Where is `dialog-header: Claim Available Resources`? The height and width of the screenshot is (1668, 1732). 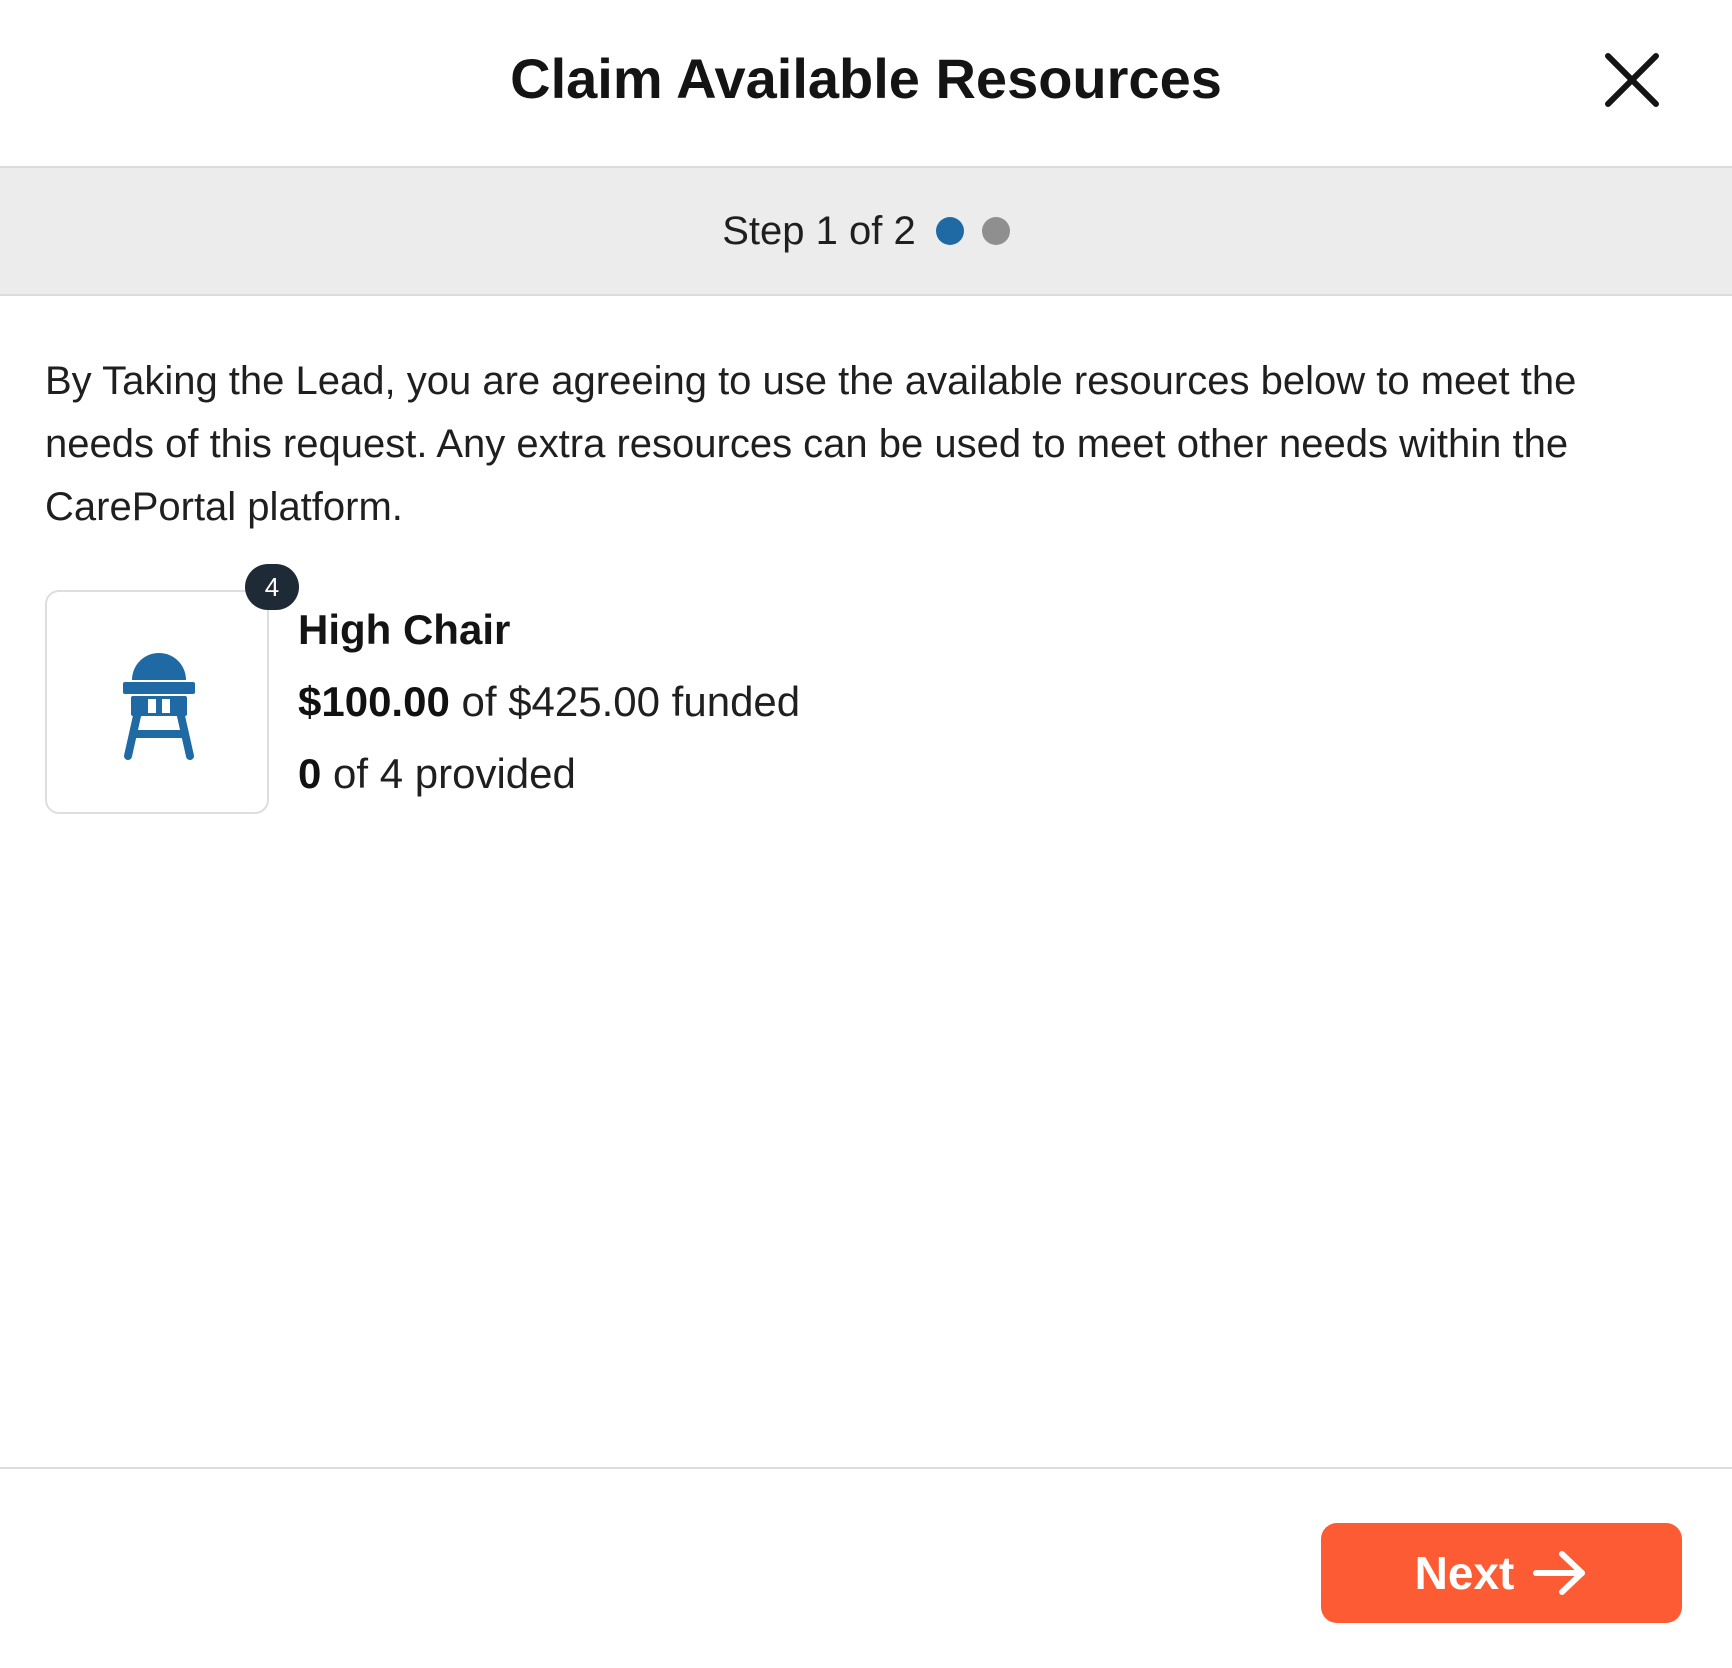 dialog-header: Claim Available Resources is located at coordinates (866, 84).